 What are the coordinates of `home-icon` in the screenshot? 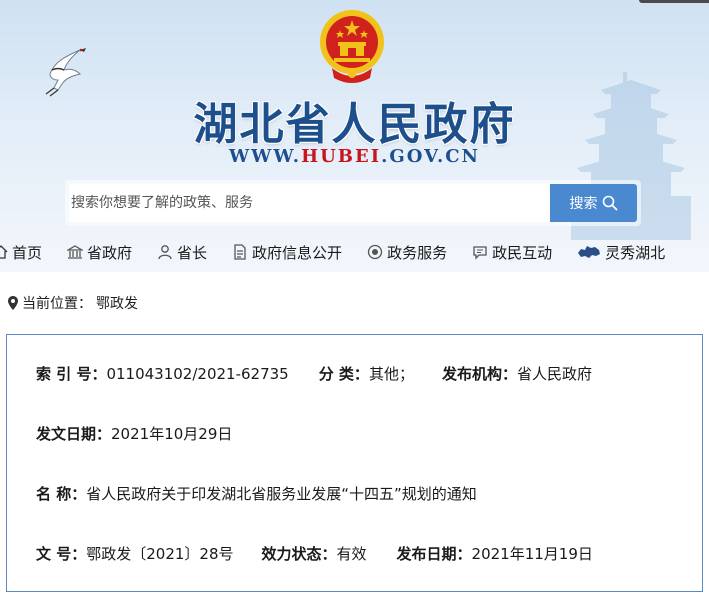 It's located at (4, 252).